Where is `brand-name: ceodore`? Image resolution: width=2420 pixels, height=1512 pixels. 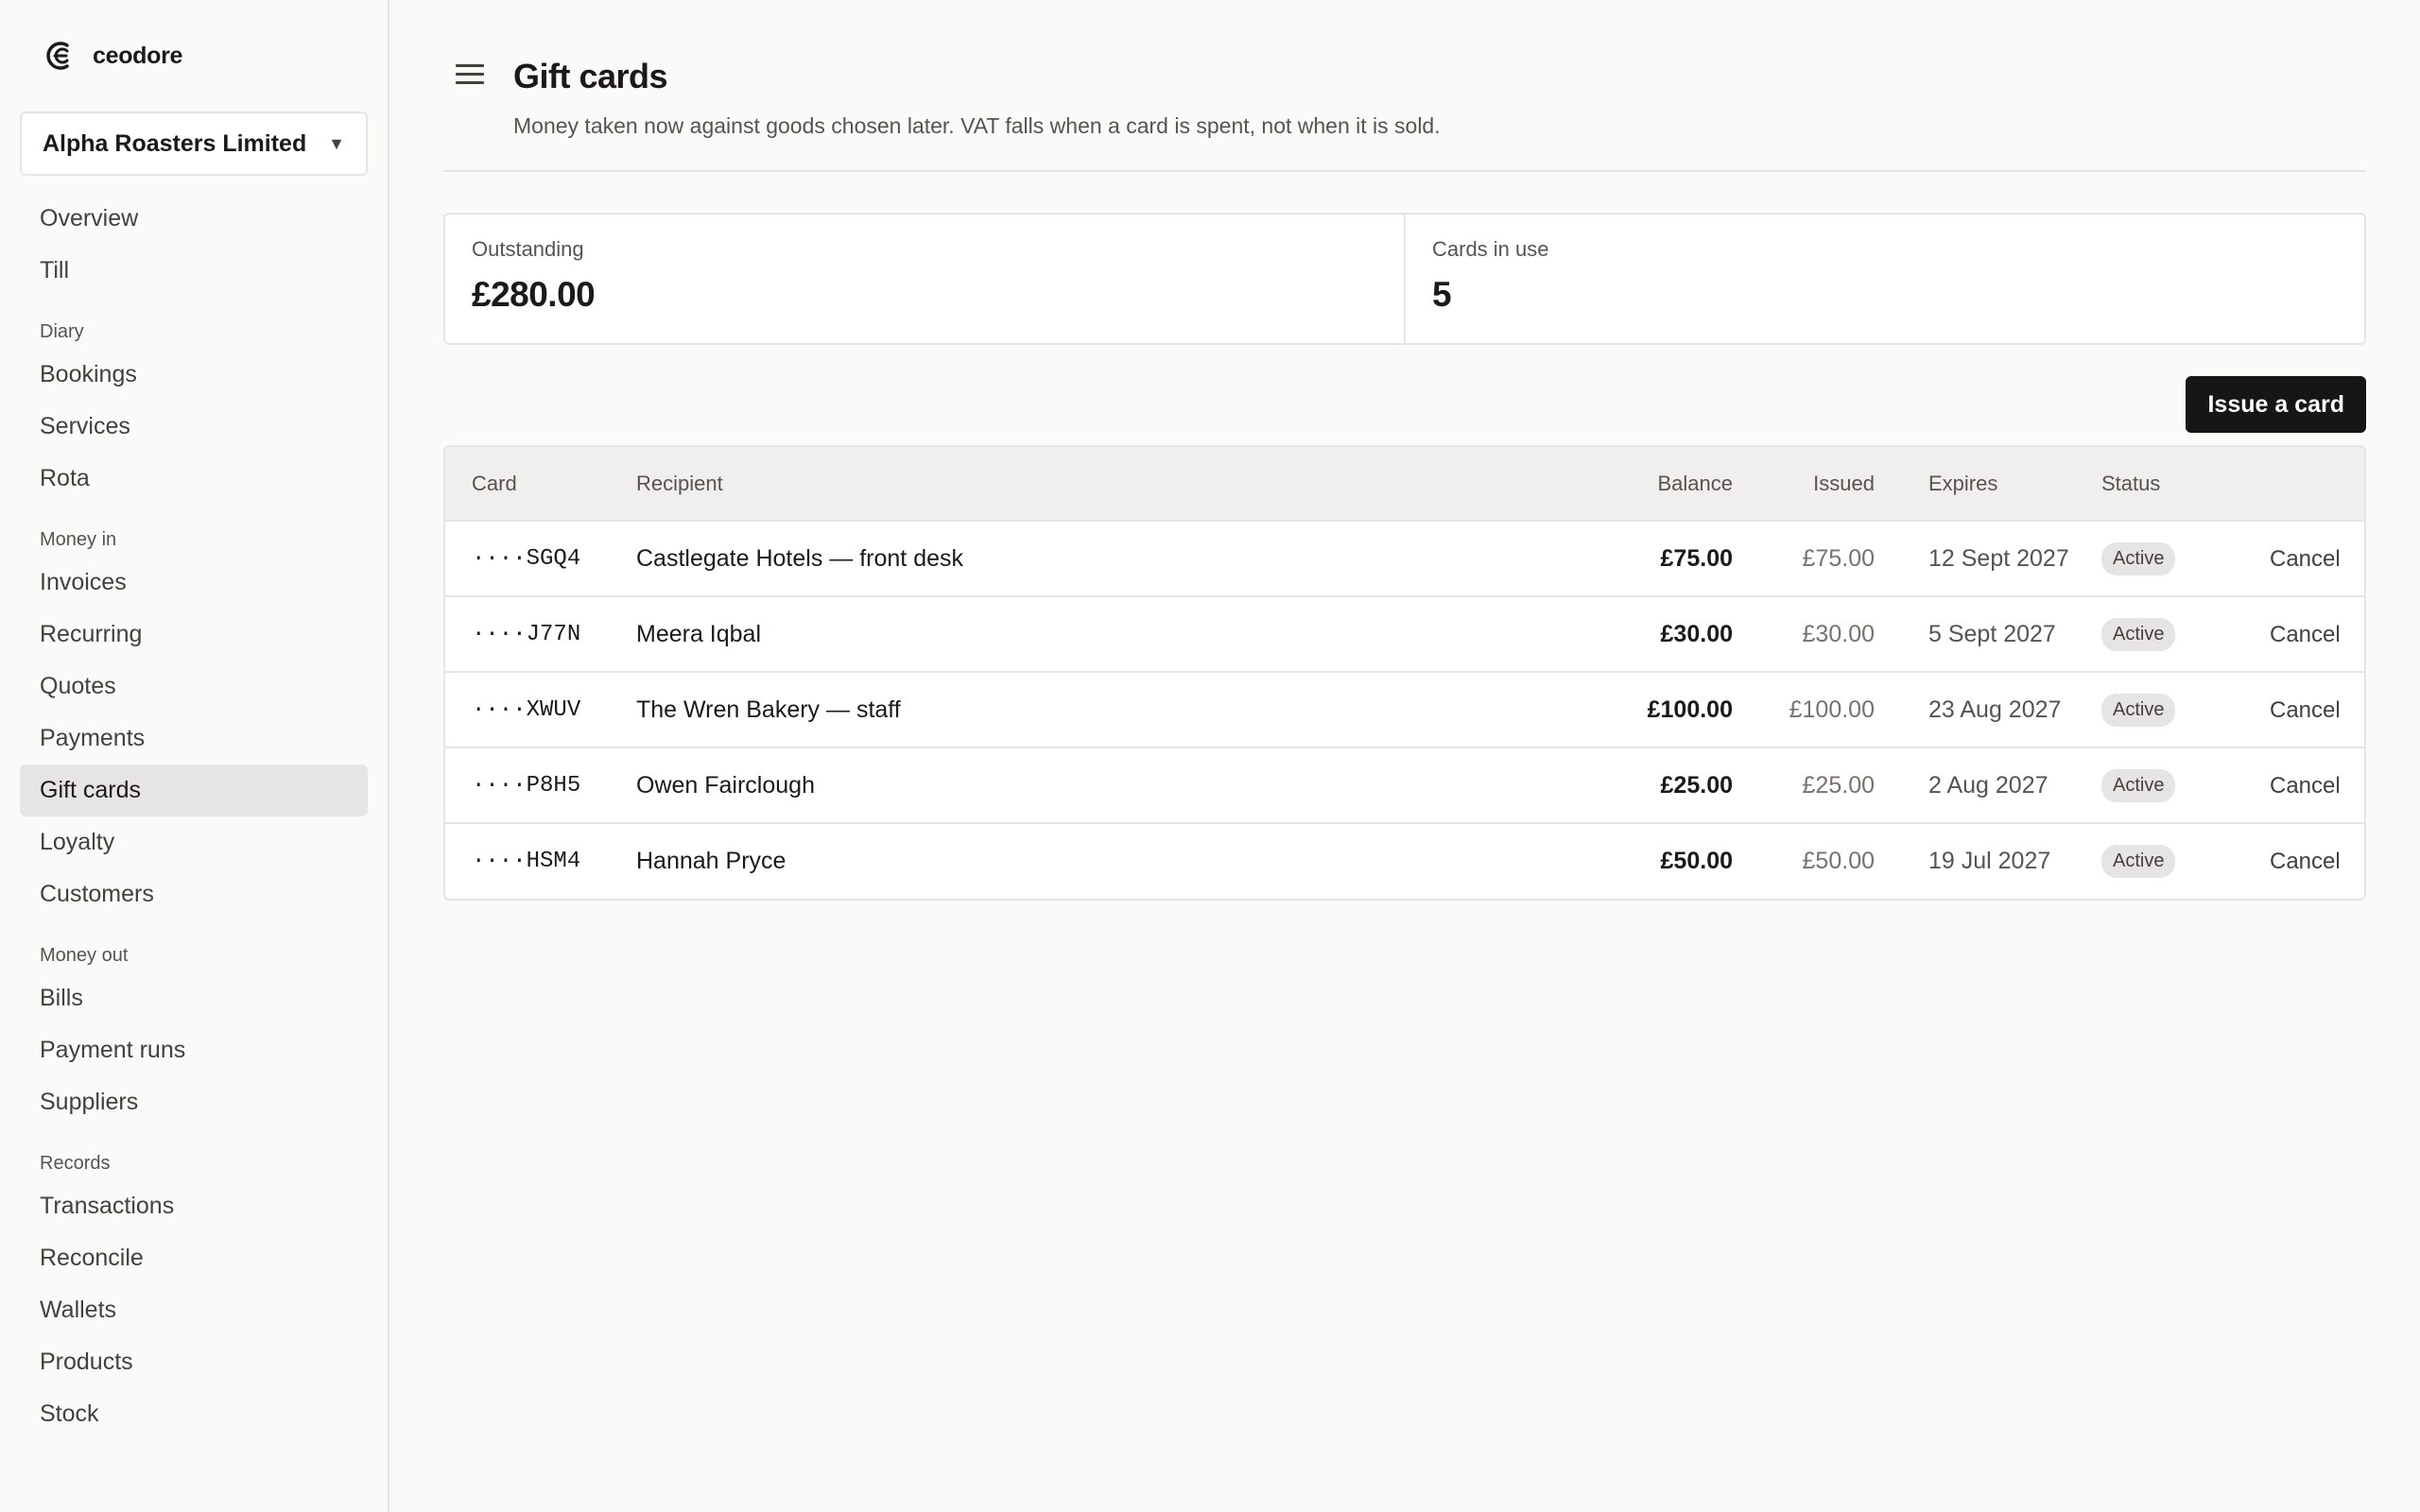
brand-name: ceodore is located at coordinates (138, 55).